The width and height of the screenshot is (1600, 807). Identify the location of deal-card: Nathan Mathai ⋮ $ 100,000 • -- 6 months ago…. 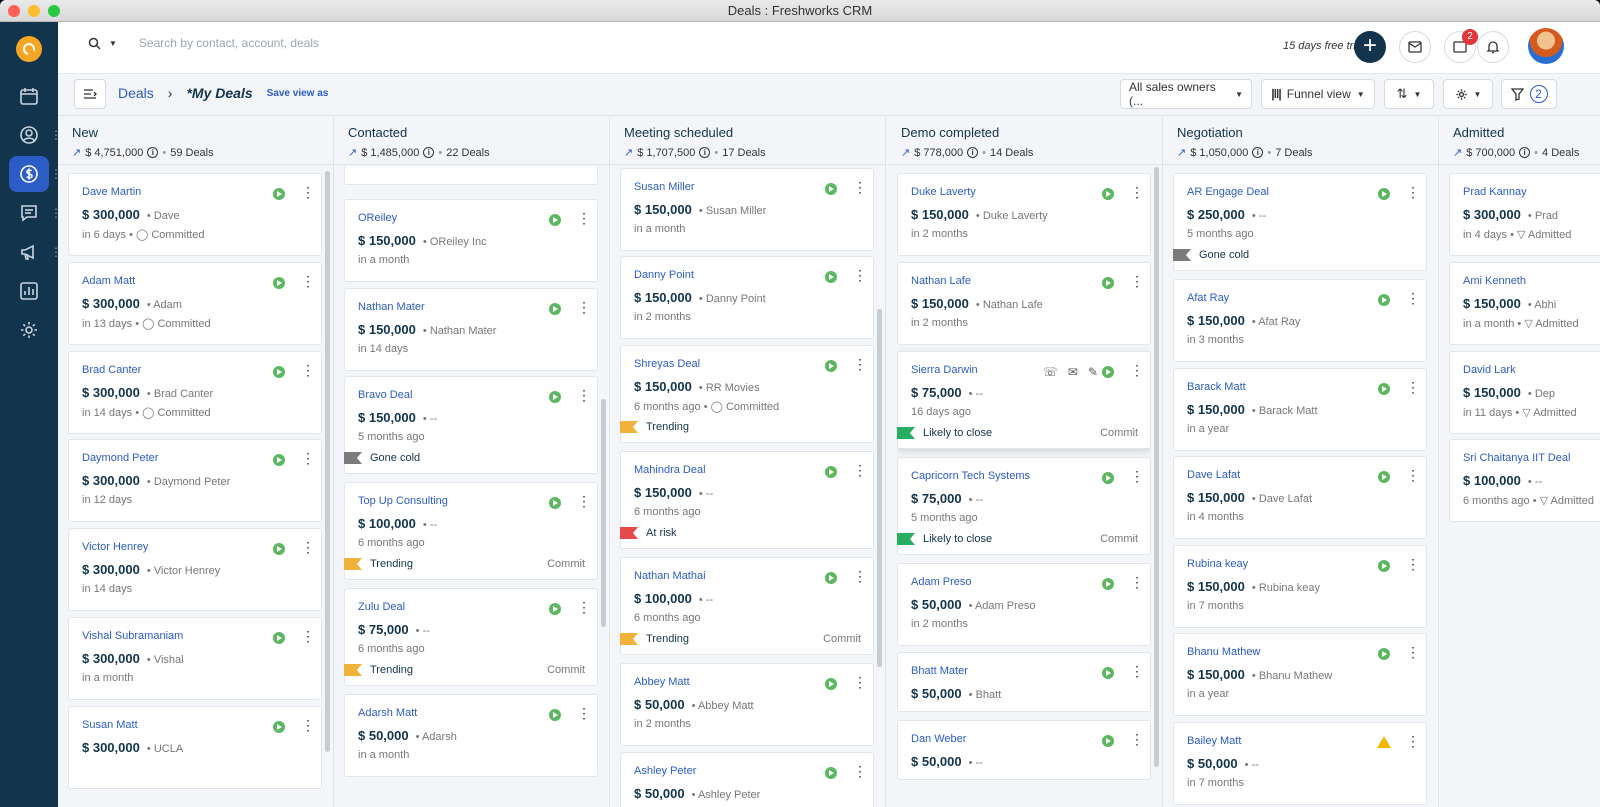
(747, 606).